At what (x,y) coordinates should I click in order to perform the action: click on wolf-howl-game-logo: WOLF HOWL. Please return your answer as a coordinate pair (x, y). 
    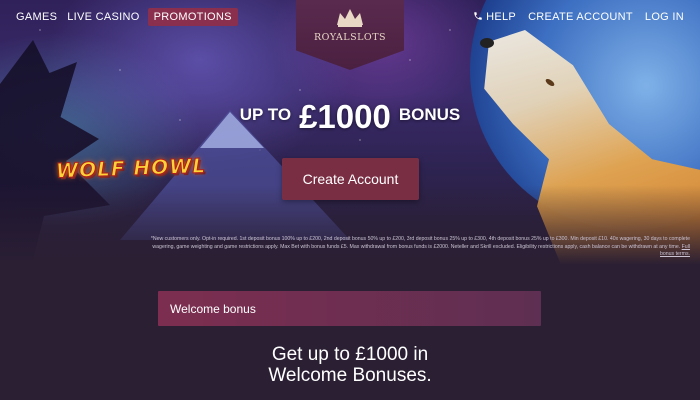
    Looking at the image, I should click on (130, 168).